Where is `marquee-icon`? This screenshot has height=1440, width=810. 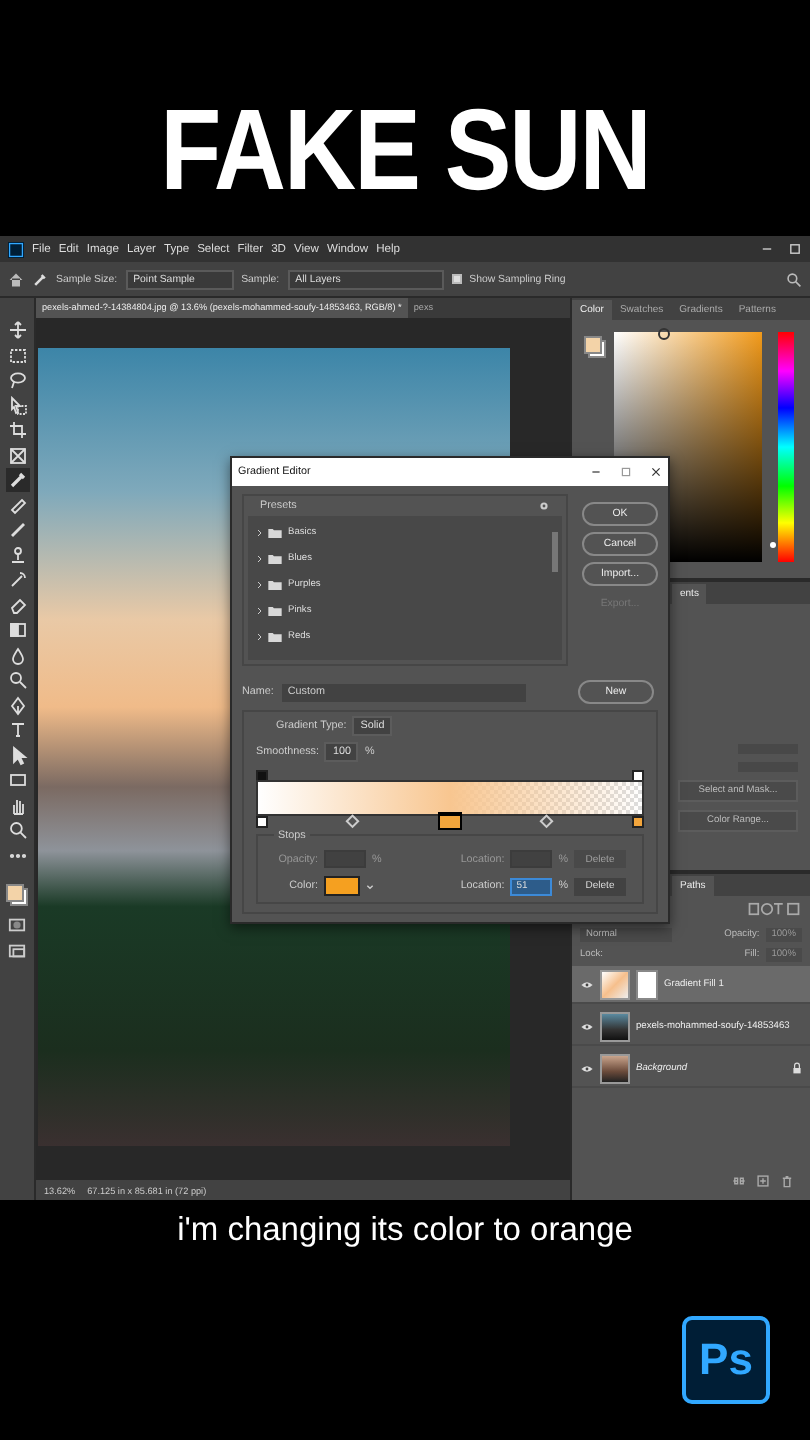 marquee-icon is located at coordinates (17, 355).